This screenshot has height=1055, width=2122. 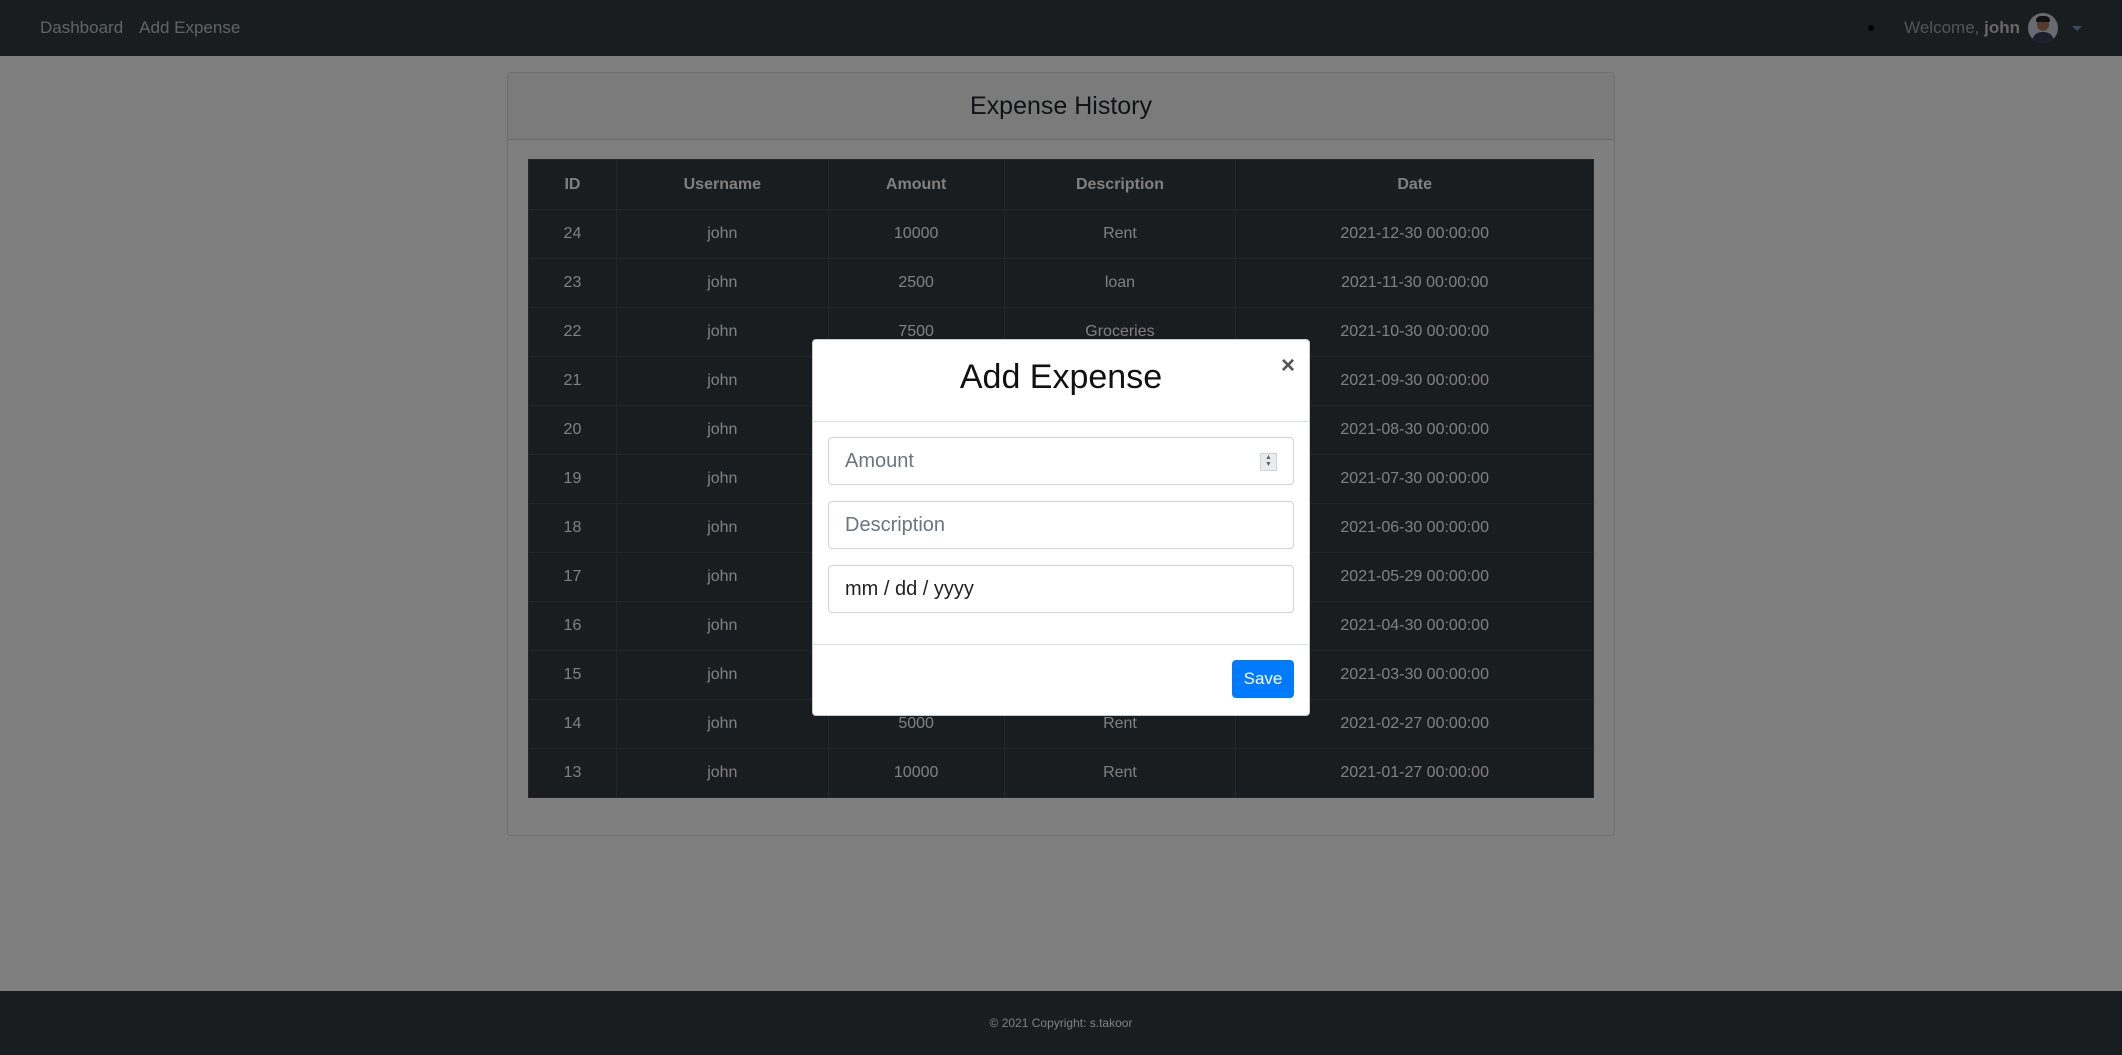 I want to click on date-input: mm / dd / yyyy, so click(x=1061, y=589).